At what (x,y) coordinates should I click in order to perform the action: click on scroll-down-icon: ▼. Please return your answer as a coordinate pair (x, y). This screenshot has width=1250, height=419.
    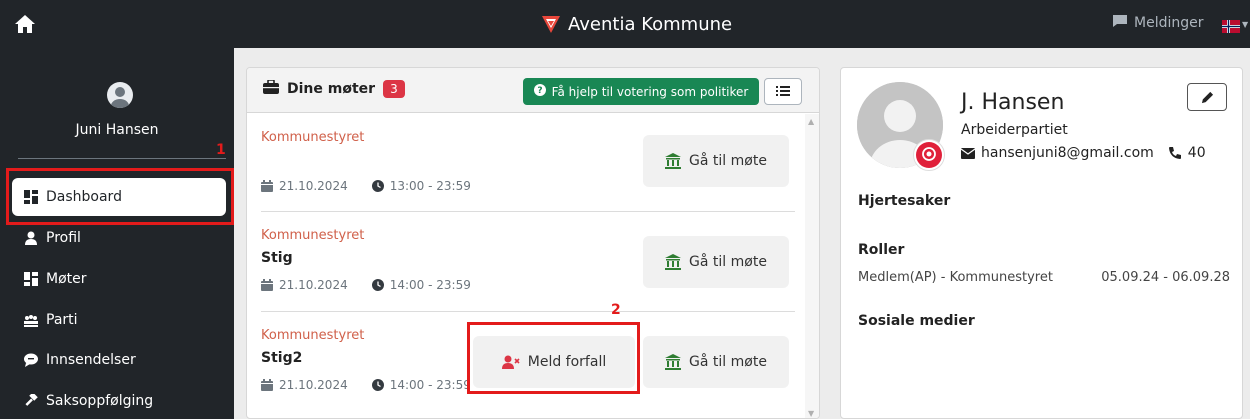
    Looking at the image, I should click on (811, 413).